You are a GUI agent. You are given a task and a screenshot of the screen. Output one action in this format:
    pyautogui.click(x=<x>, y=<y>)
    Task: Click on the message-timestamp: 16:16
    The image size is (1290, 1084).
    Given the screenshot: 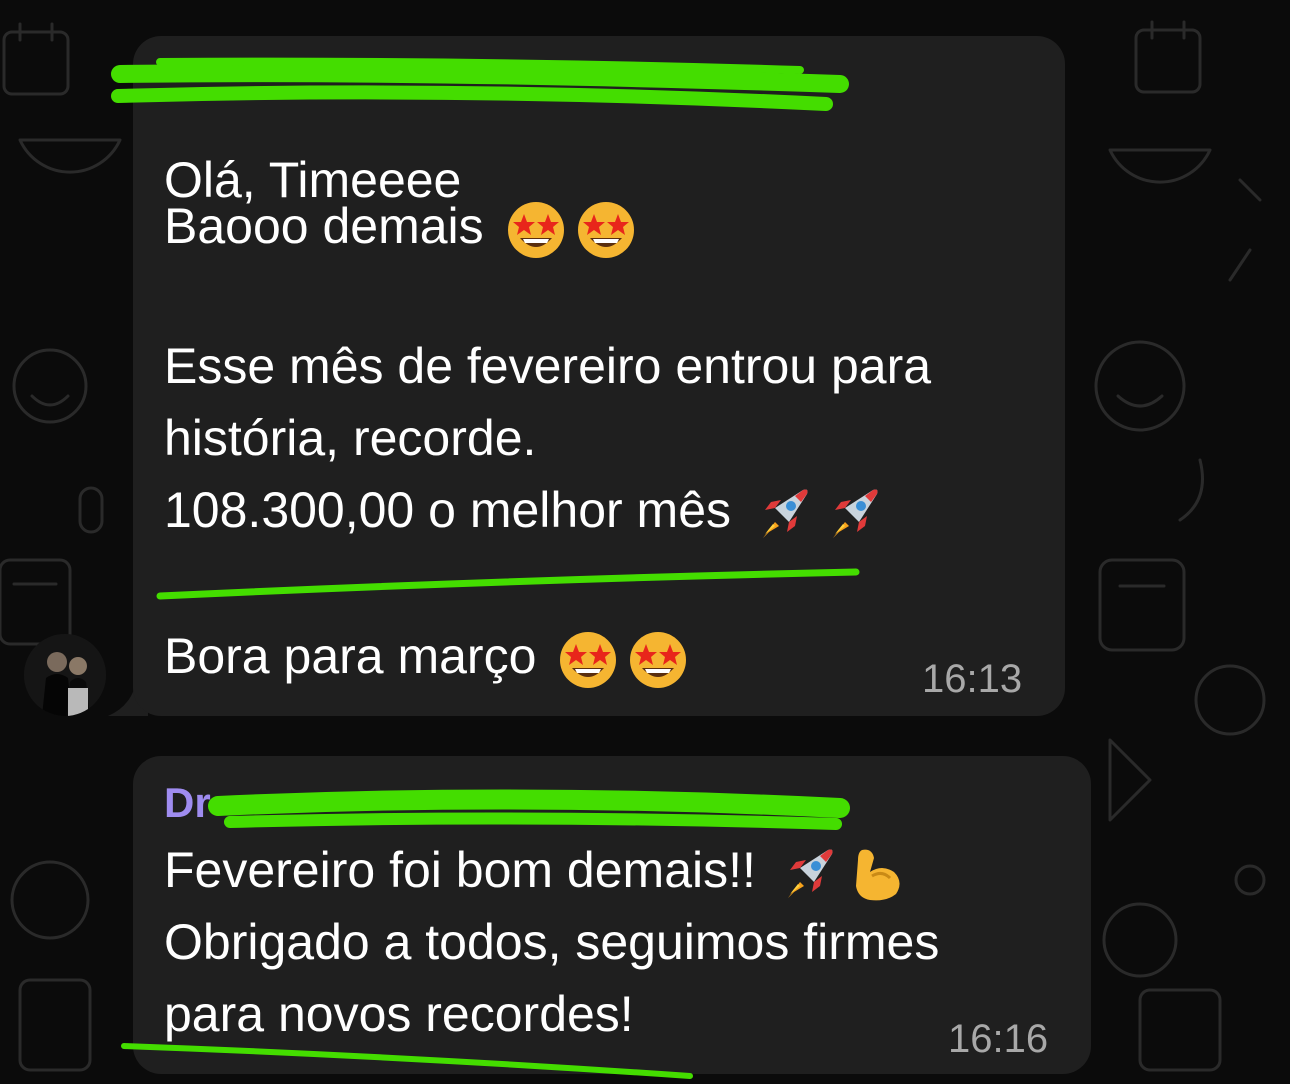 What is the action you would take?
    pyautogui.click(x=998, y=1039)
    